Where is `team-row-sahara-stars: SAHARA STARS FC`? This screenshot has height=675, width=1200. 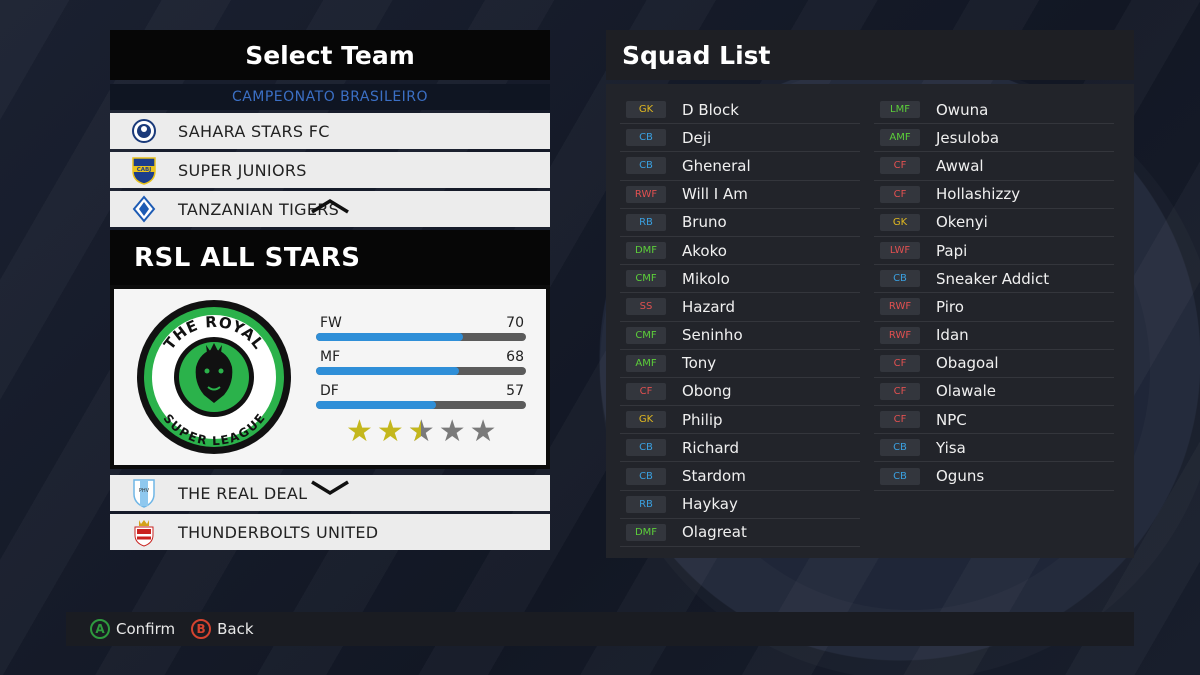
team-row-sahara-stars: SAHARA STARS FC is located at coordinates (330, 131).